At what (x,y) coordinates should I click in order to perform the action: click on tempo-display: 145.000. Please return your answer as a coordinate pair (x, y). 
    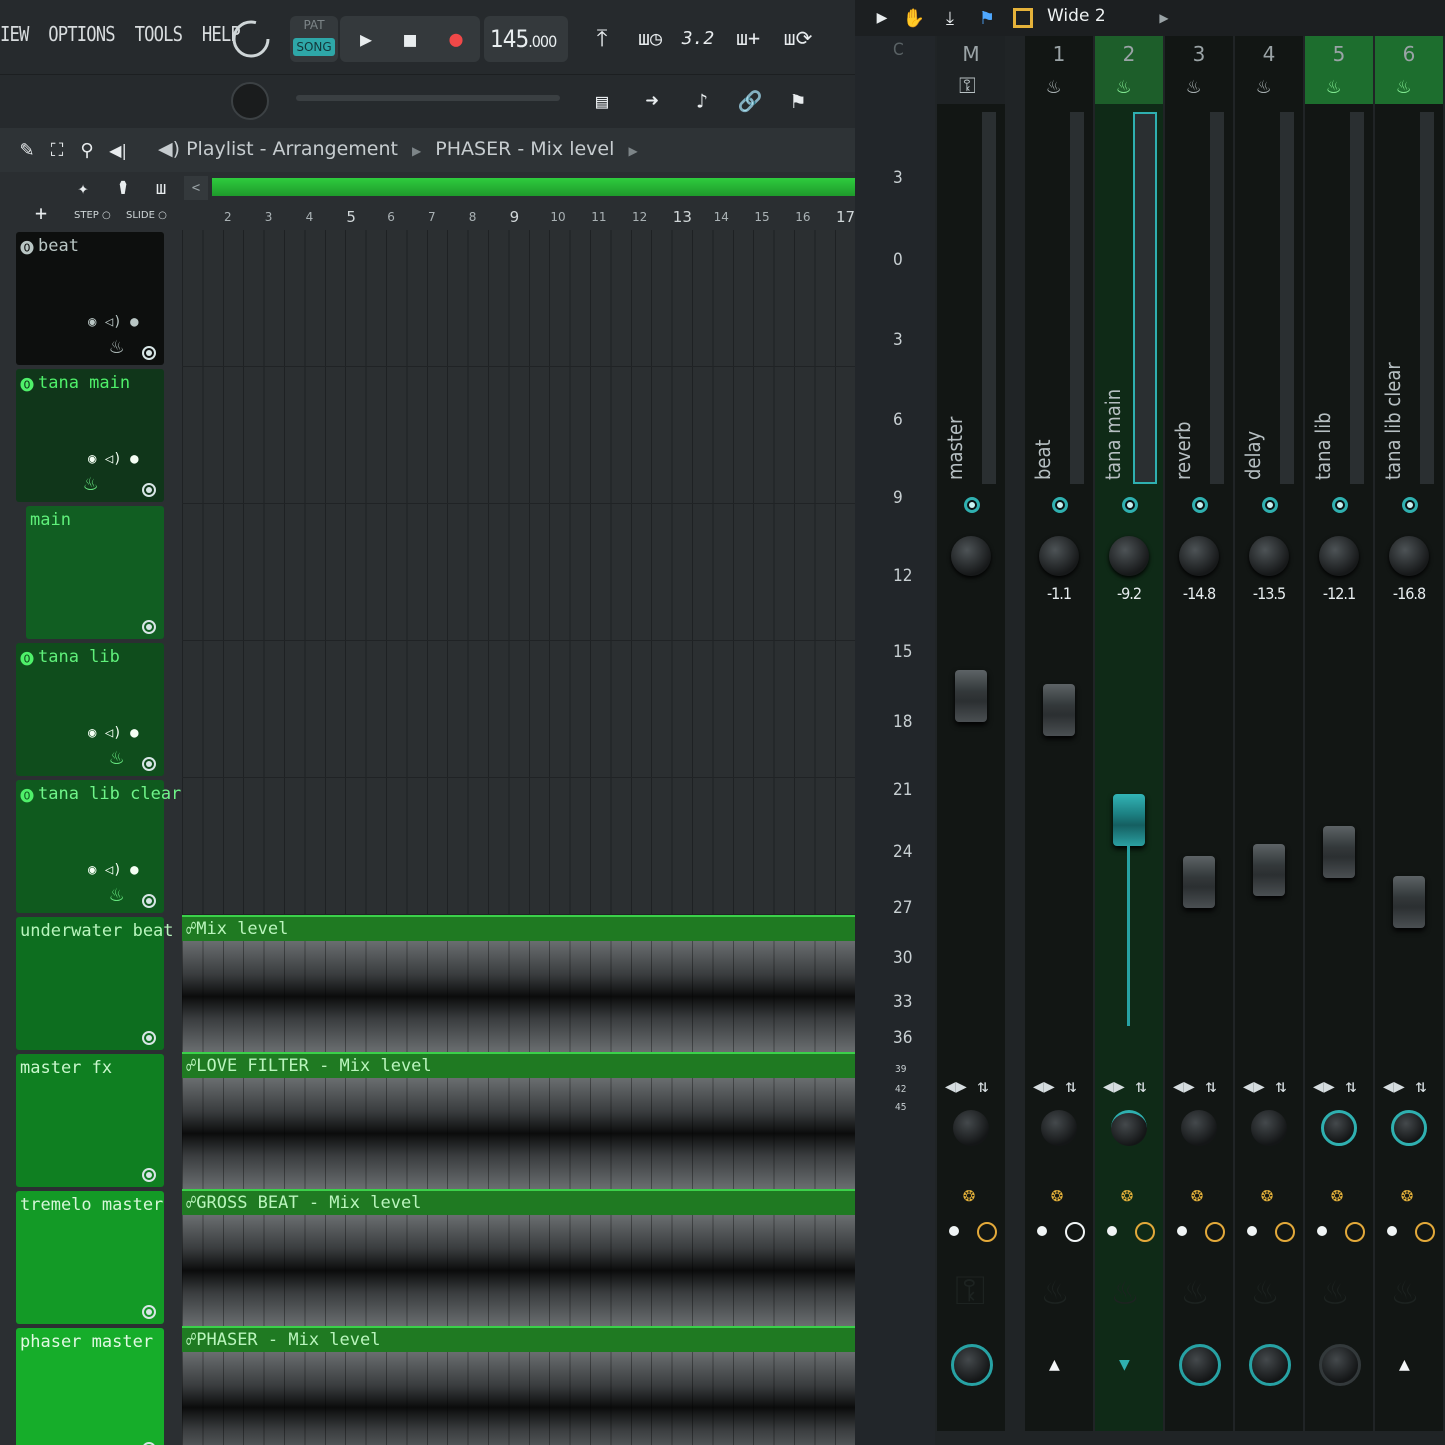
    Looking at the image, I should click on (526, 39).